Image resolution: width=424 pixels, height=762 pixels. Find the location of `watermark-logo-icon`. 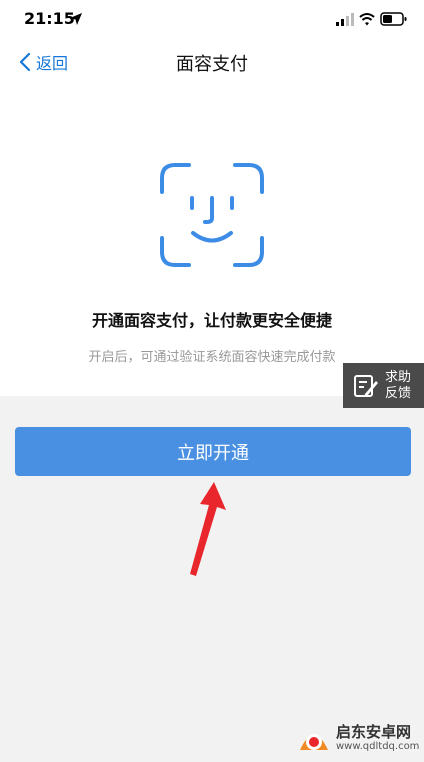

watermark-logo-icon is located at coordinates (314, 742).